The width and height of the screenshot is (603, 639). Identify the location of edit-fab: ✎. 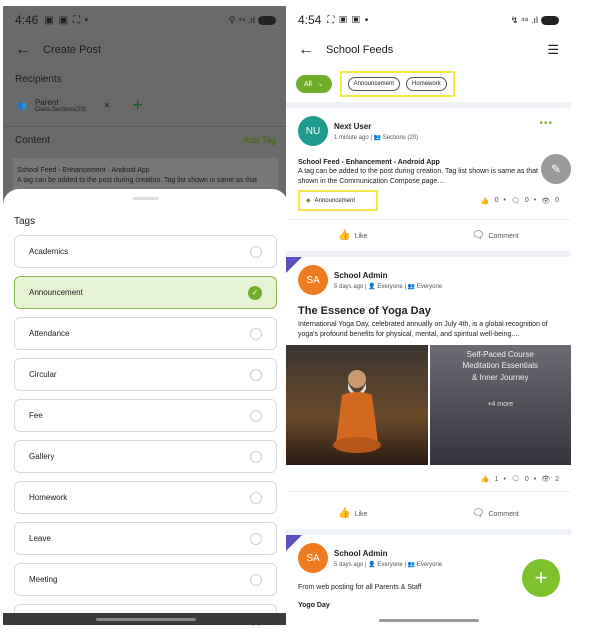
(556, 169).